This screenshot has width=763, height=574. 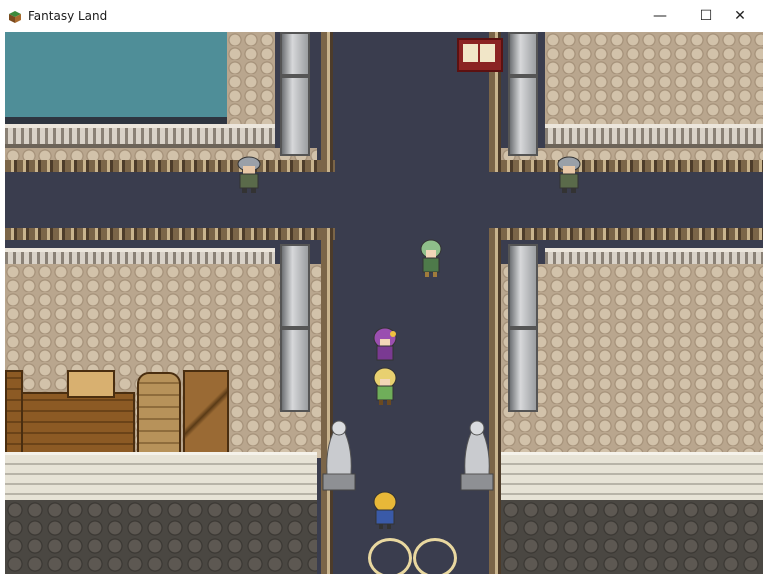 What do you see at coordinates (569, 174) in the screenshot?
I see `guard-npc-right` at bounding box center [569, 174].